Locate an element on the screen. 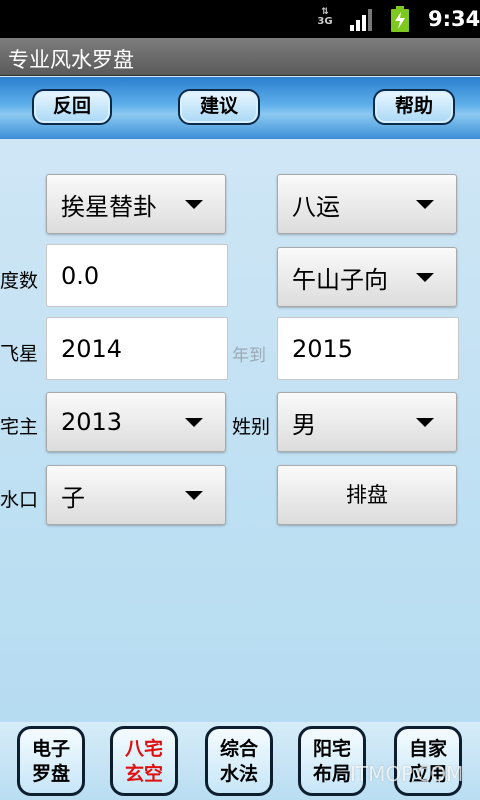  battery-charging-icon is located at coordinates (400, 19).